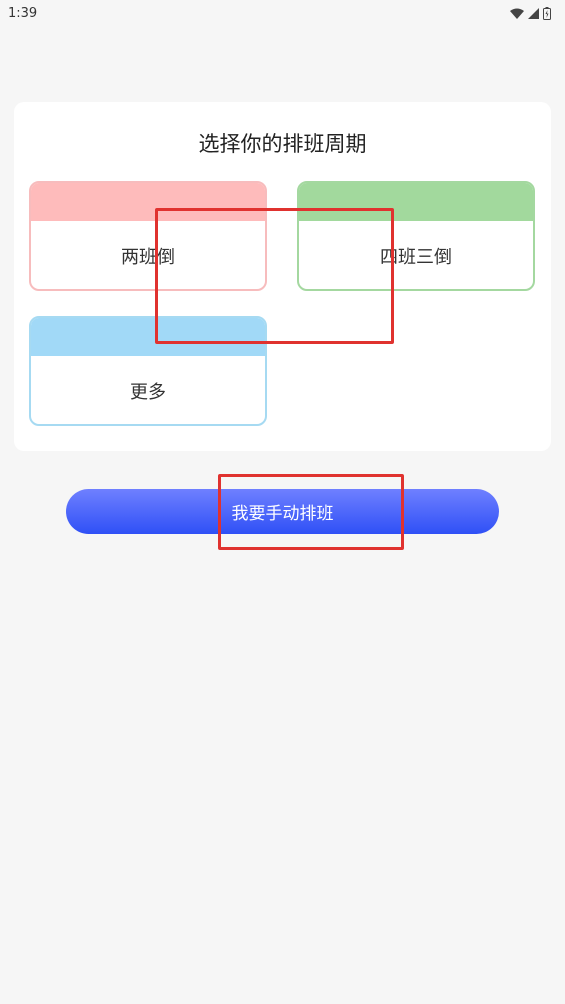  What do you see at coordinates (148, 371) in the screenshot?
I see `option-more: 更多` at bounding box center [148, 371].